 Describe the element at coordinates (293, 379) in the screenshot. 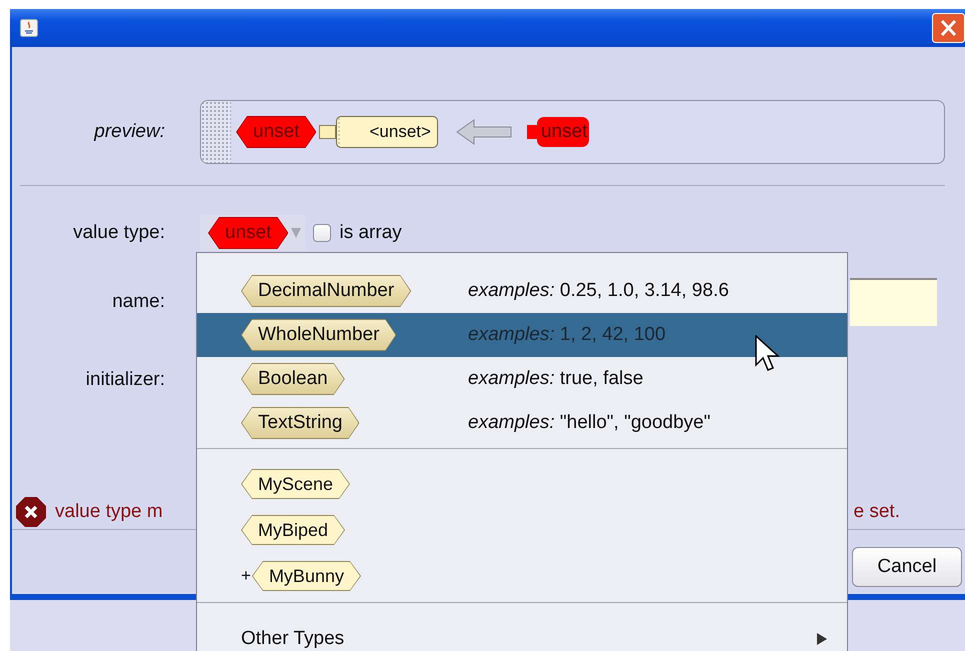

I see `type-tag: Boolean` at that location.